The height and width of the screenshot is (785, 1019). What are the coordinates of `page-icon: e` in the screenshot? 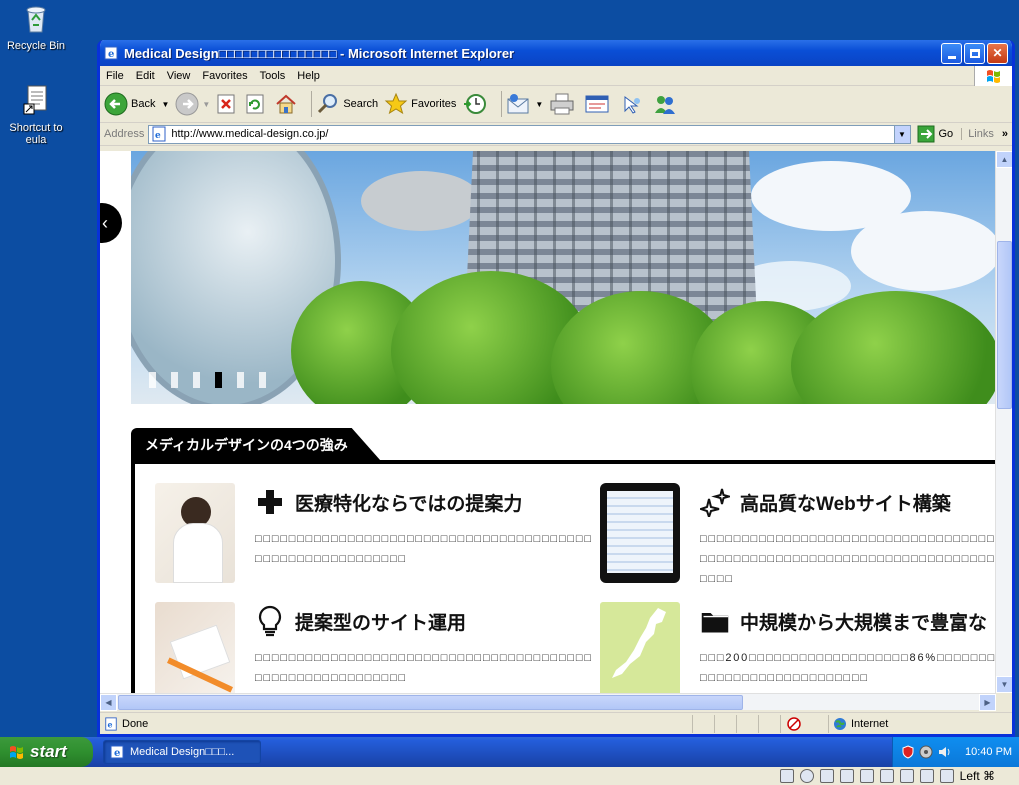 It's located at (159, 134).